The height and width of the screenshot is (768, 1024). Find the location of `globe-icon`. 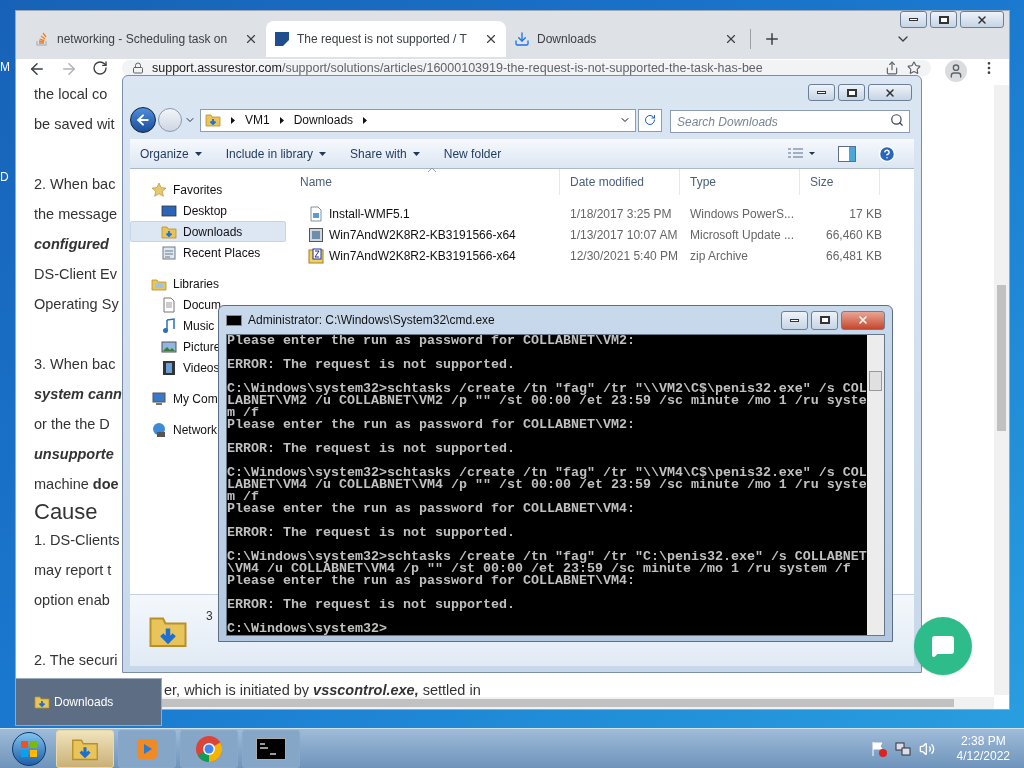

globe-icon is located at coordinates (159, 429).